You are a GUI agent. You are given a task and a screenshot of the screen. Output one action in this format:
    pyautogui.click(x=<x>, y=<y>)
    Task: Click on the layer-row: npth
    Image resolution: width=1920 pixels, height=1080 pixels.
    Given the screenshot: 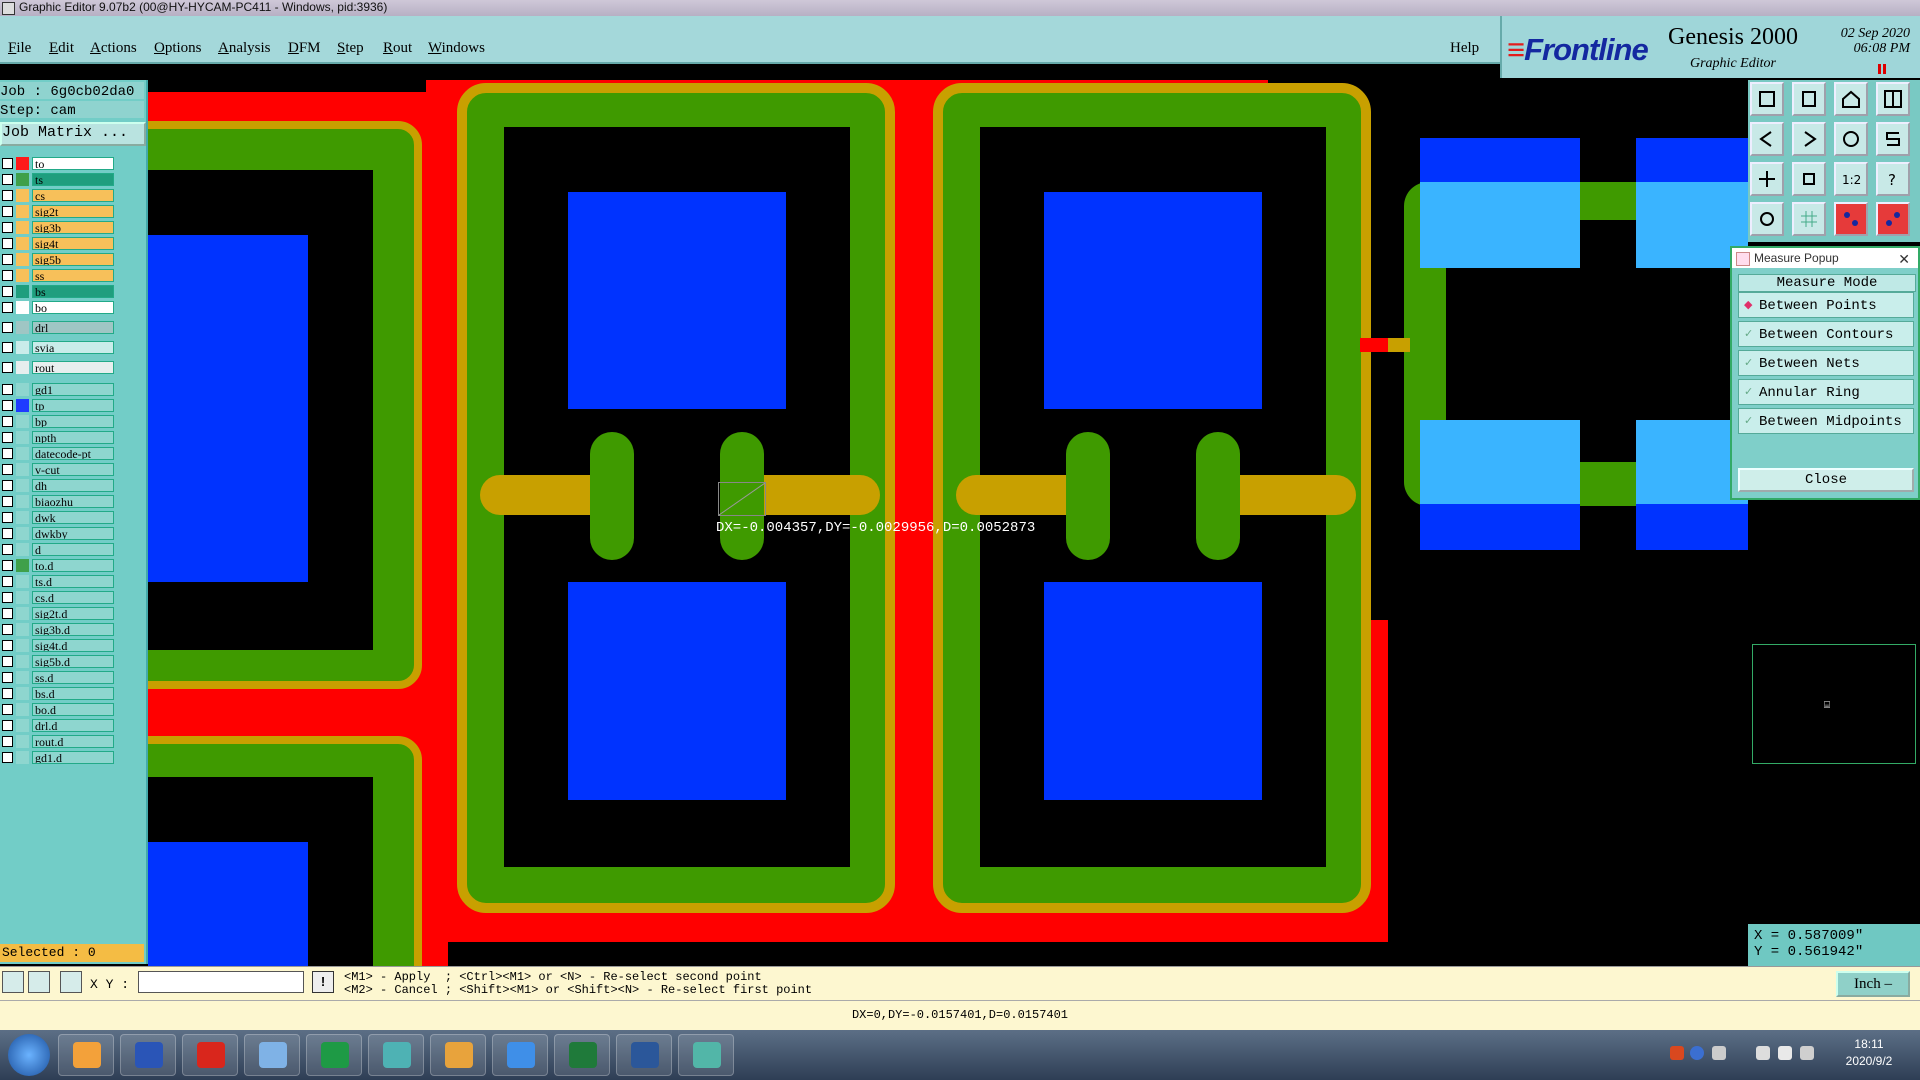 What is the action you would take?
    pyautogui.click(x=59, y=437)
    